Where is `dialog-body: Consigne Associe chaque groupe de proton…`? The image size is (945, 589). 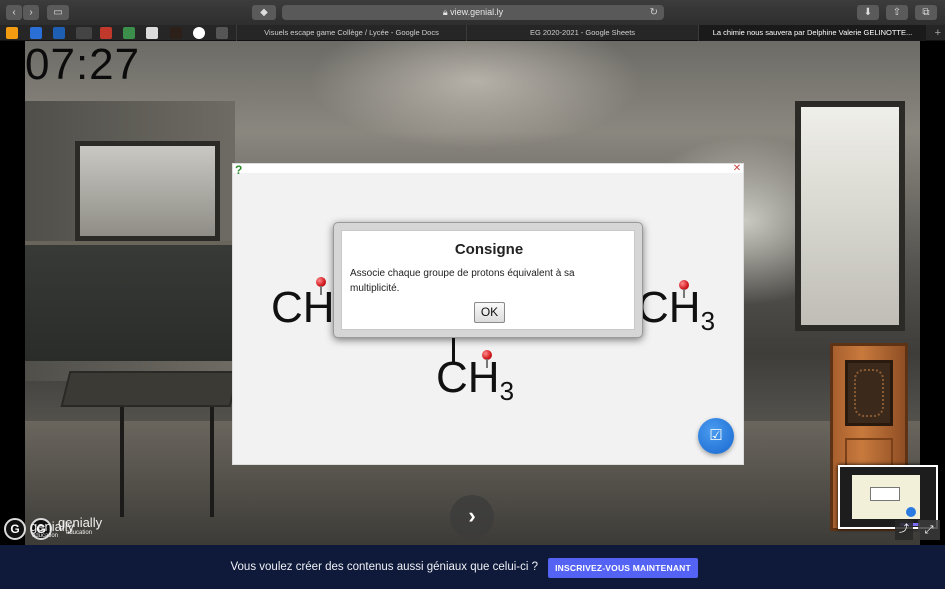
dialog-body: Consigne Associe chaque groupe de proton… is located at coordinates (488, 280).